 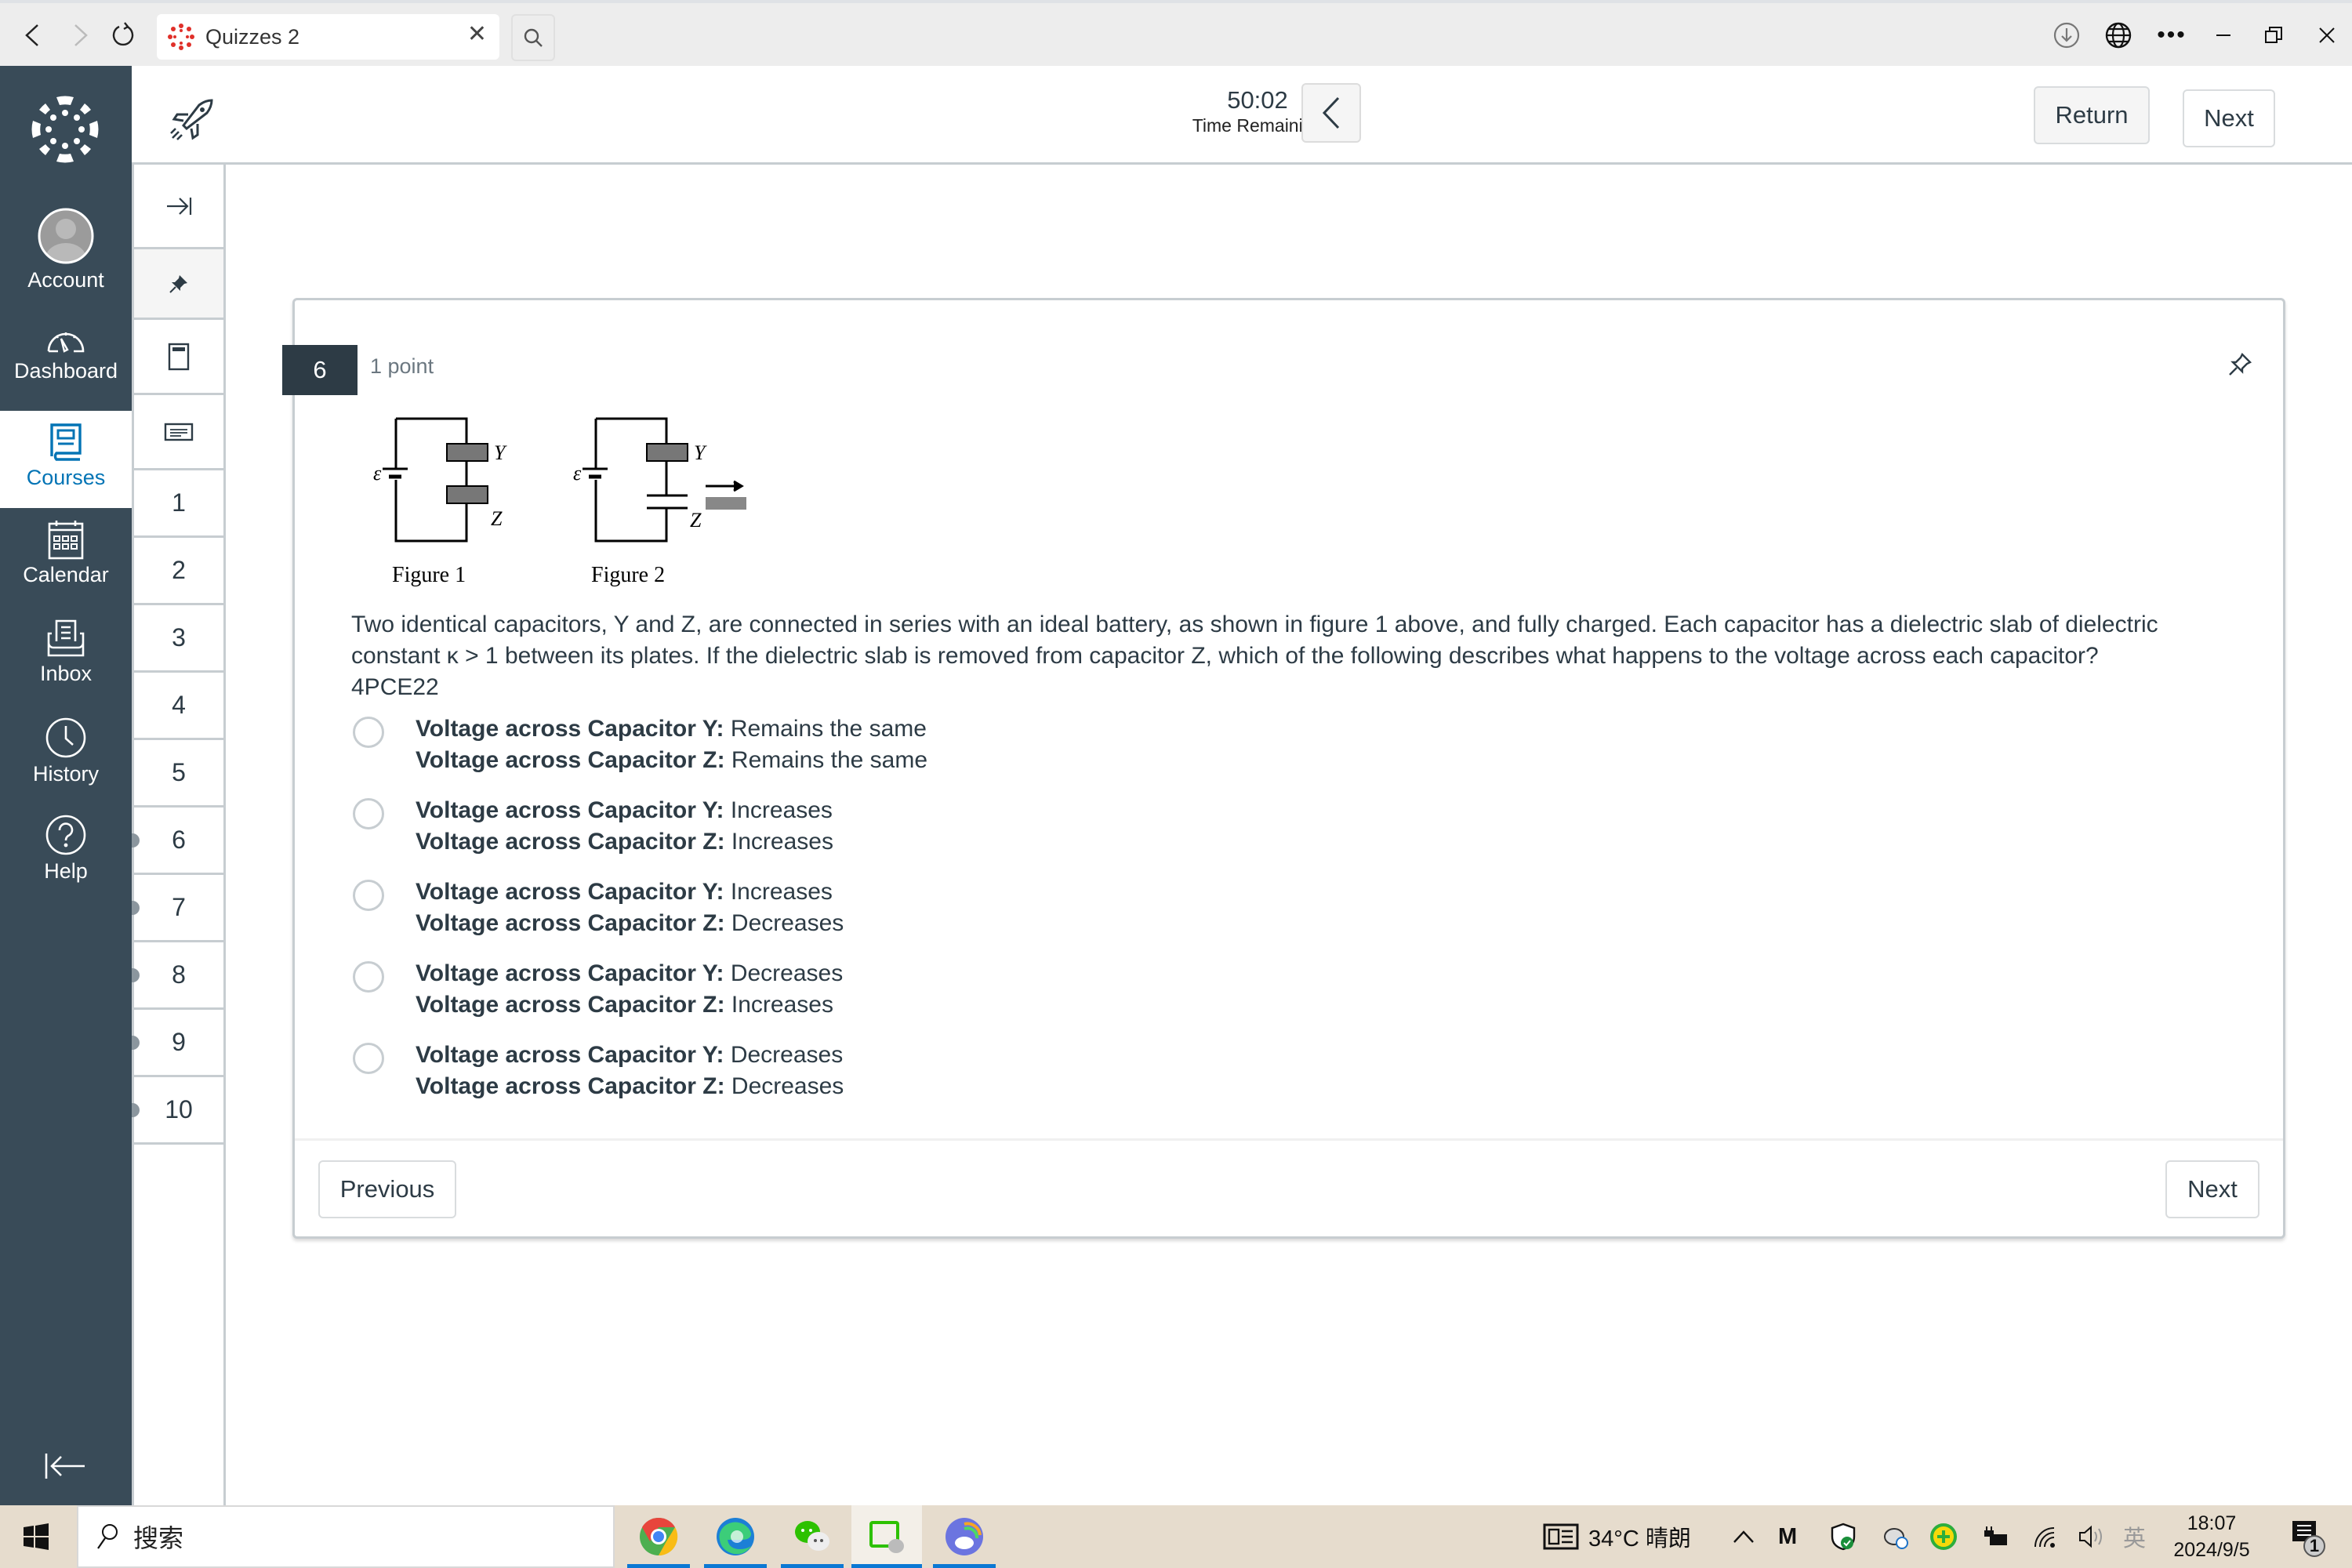 I want to click on expand-icon, so click(x=179, y=206).